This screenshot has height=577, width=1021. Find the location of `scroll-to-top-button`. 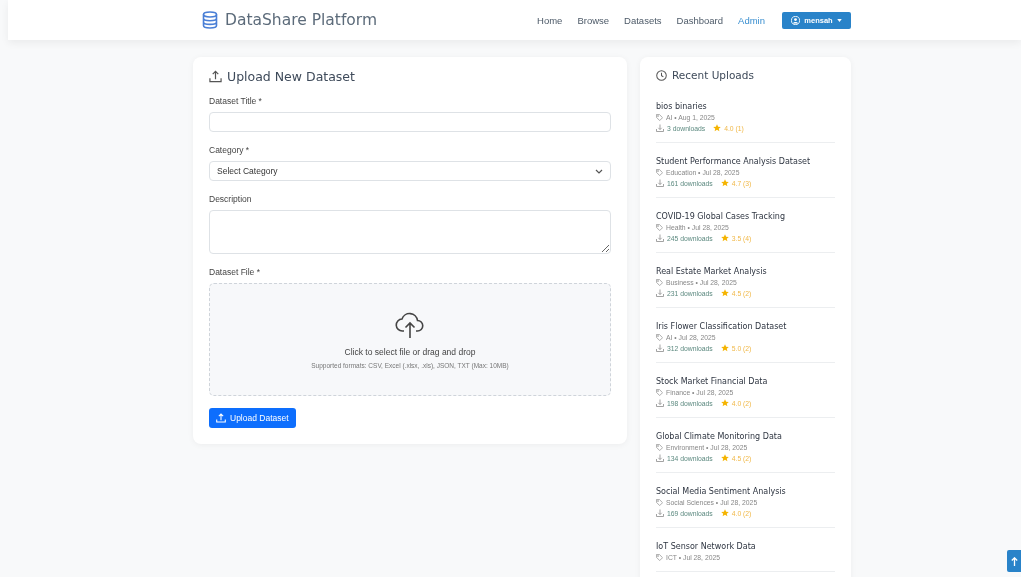

scroll-to-top-button is located at coordinates (1014, 561).